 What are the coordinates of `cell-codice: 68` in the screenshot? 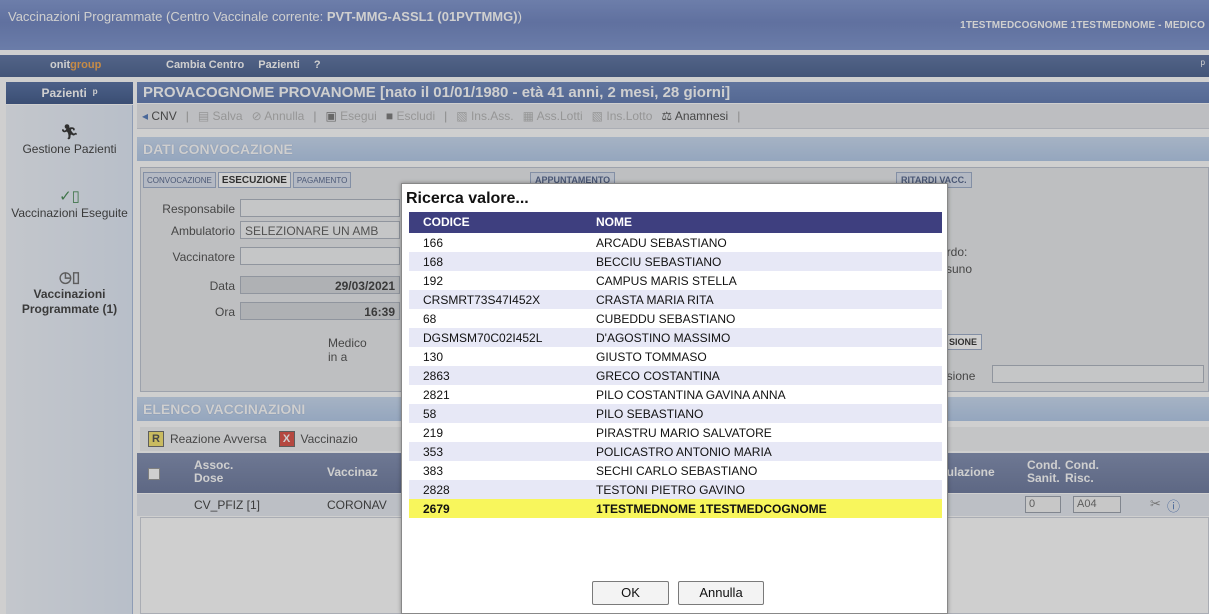 It's located at (430, 319).